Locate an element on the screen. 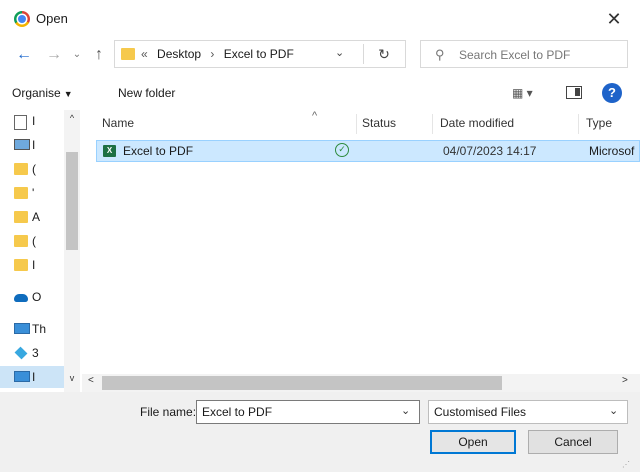  column-header-row: Name ^ Status Date modified Type is located at coordinates (367, 123).